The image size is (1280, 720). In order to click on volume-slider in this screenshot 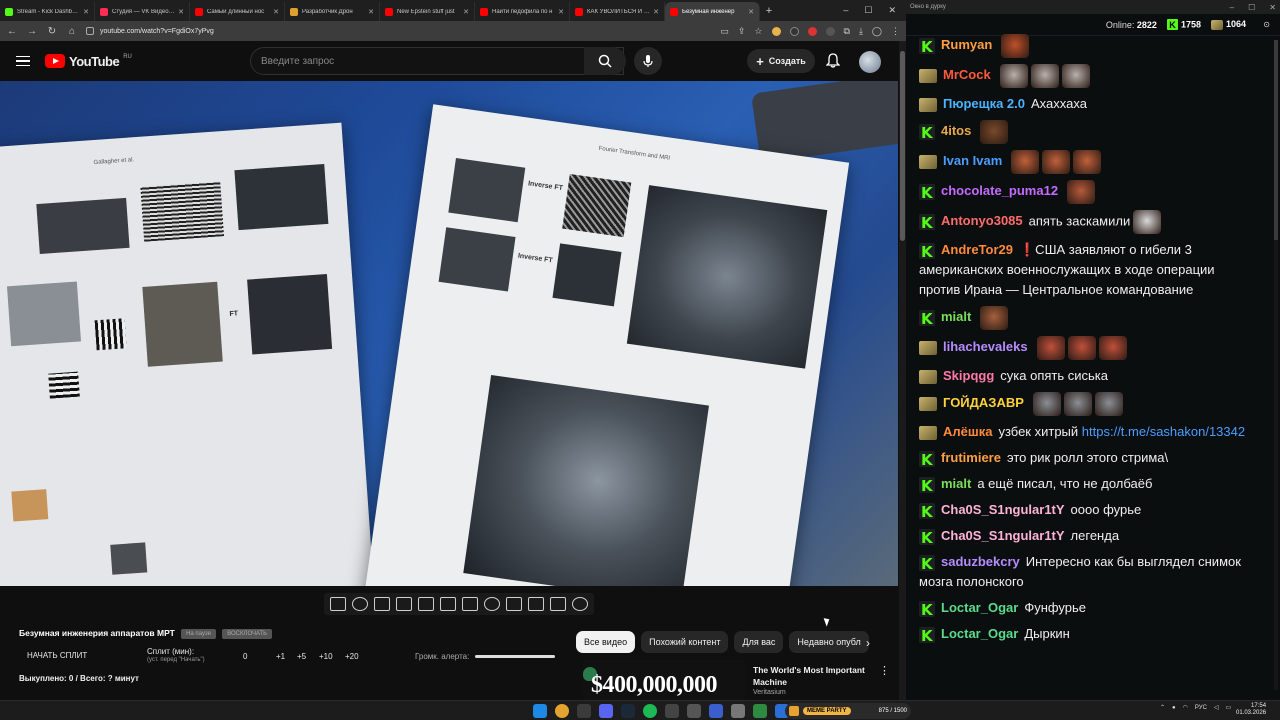, I will do `click(515, 656)`.